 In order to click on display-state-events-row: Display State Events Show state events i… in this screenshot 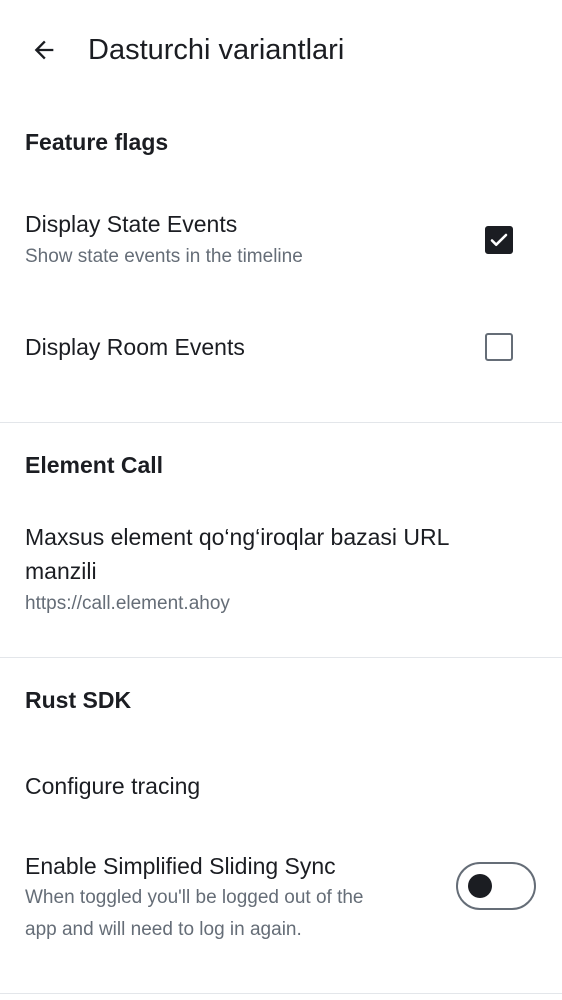, I will do `click(281, 243)`.